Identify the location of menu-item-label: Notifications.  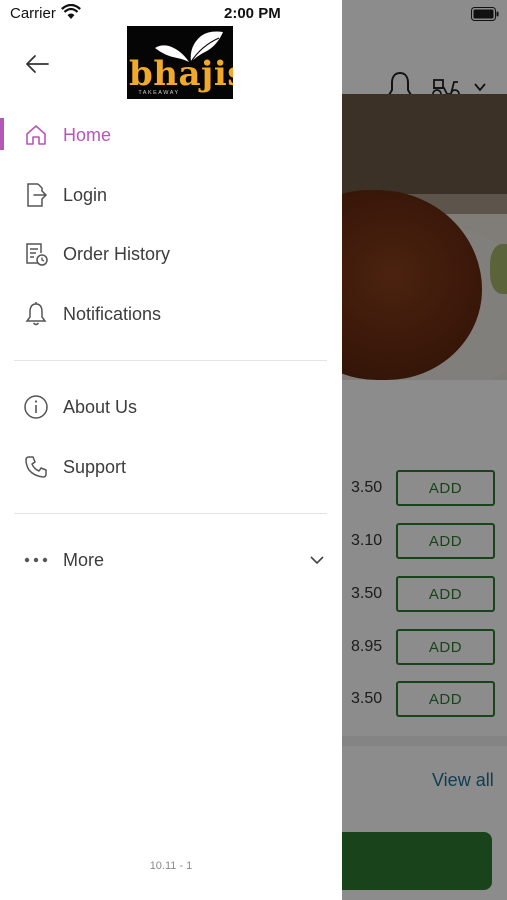
(112, 313).